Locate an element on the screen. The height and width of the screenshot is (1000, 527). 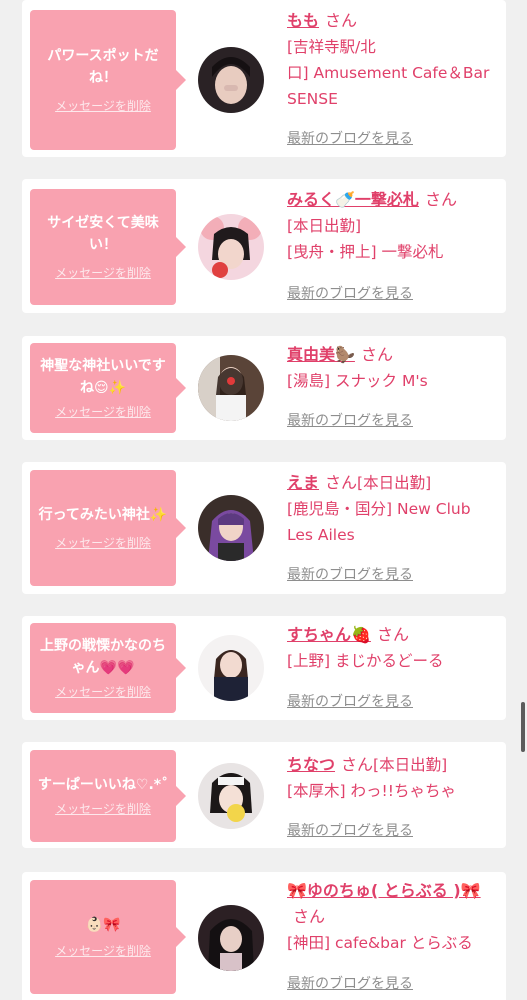
message-bubble: 行ってみたい神社✨ メッセージを削除 is located at coordinates (108, 528).